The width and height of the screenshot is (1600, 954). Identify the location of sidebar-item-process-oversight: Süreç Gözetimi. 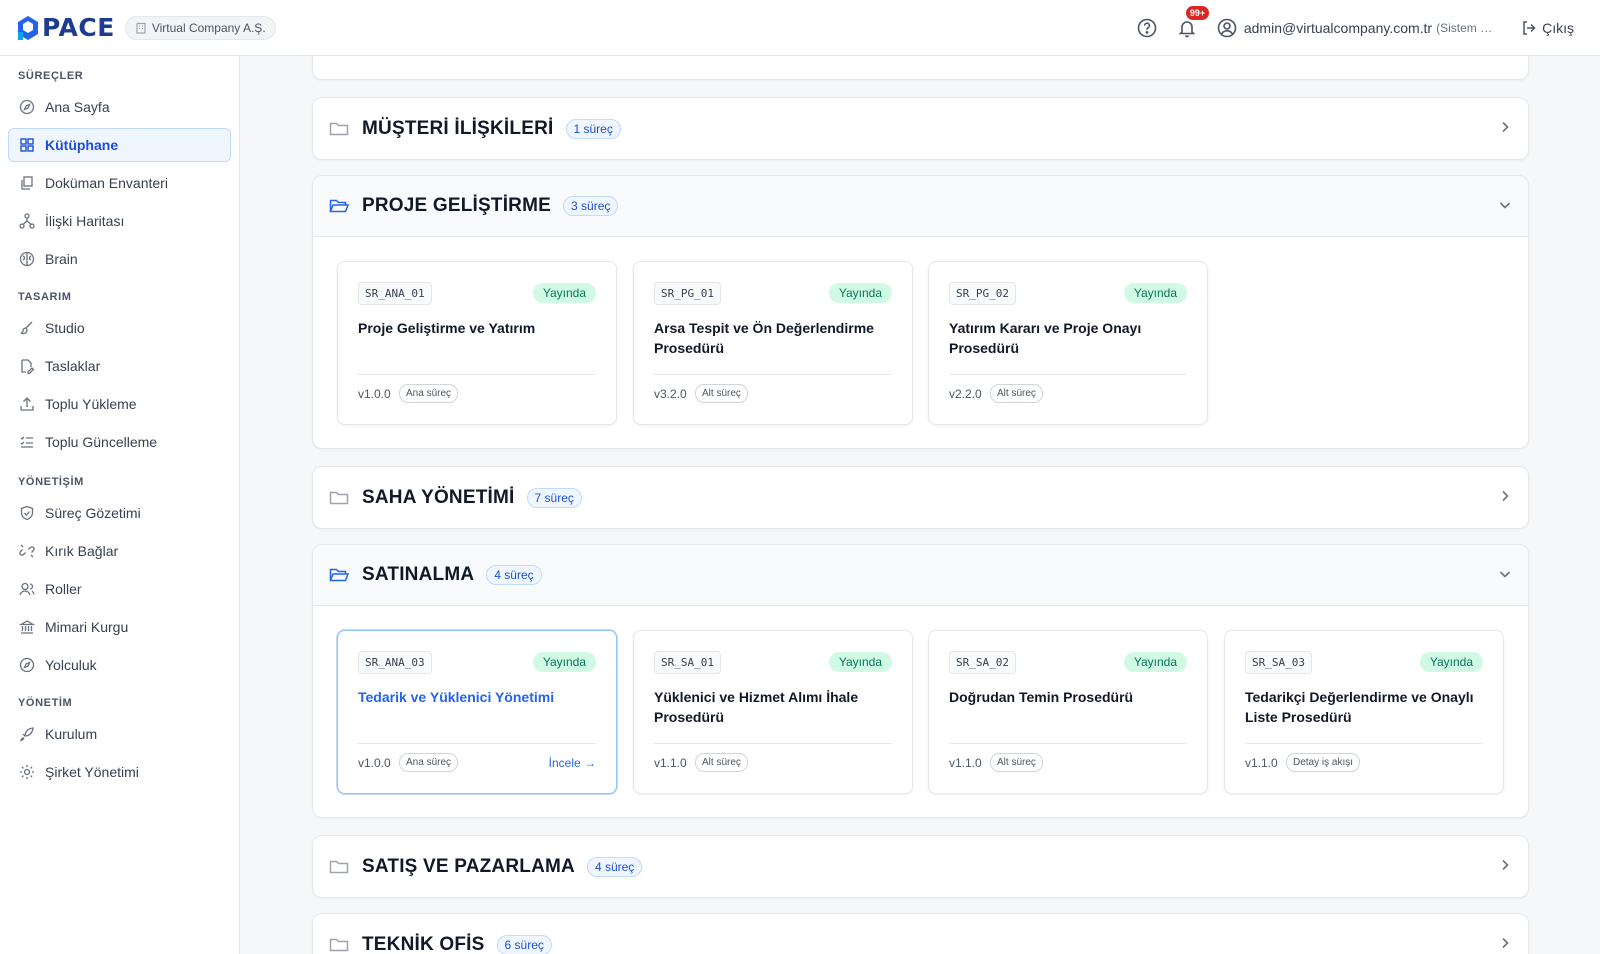
(119, 513).